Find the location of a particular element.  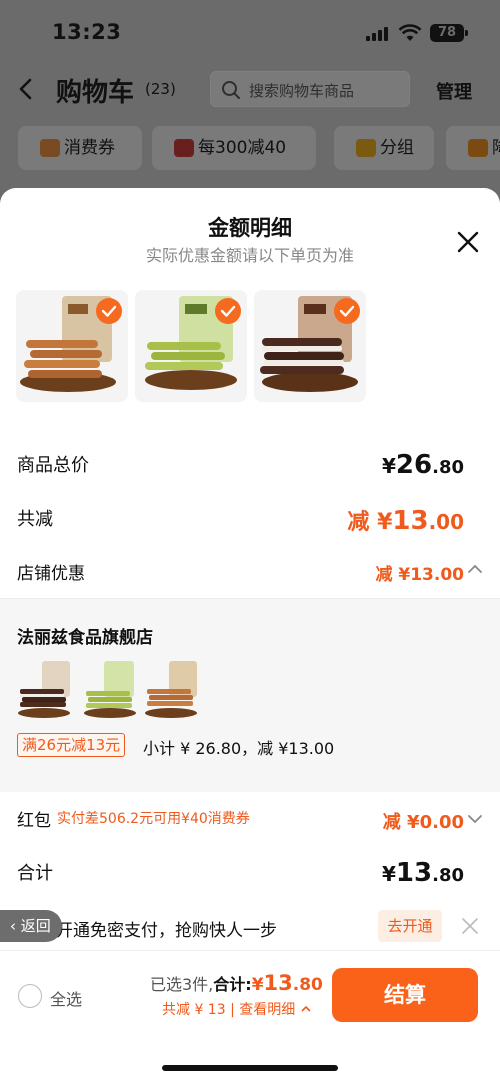

filter-chips: 消费券 每300减40 分组 降 is located at coordinates (250, 148).